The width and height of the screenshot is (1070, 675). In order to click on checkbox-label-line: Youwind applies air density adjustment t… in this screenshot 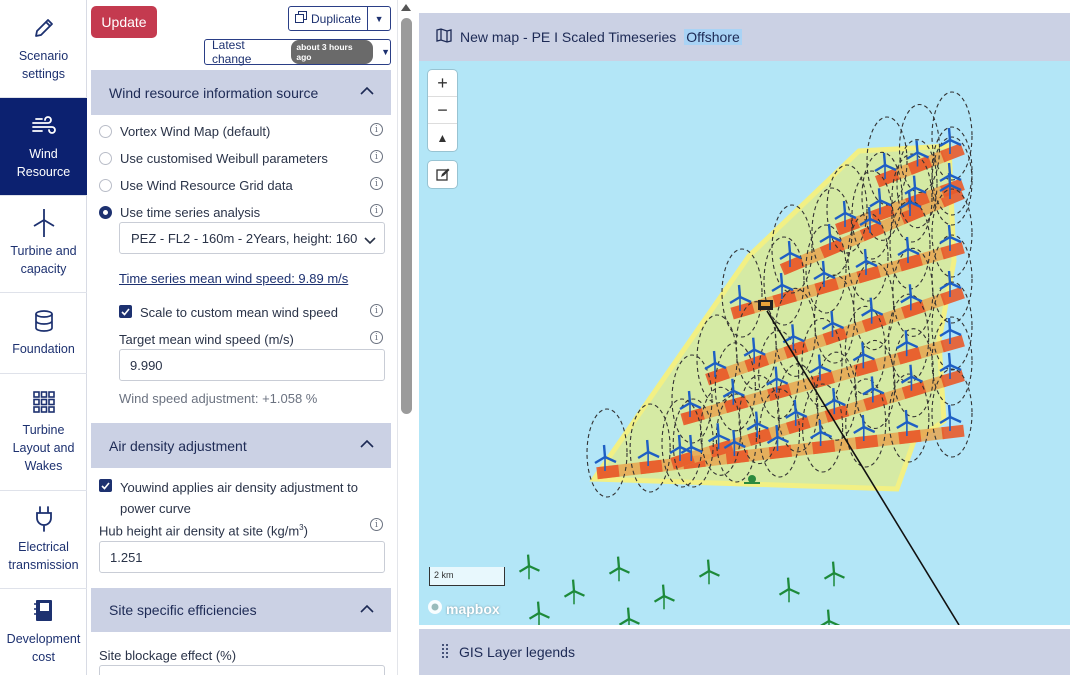, I will do `click(239, 487)`.